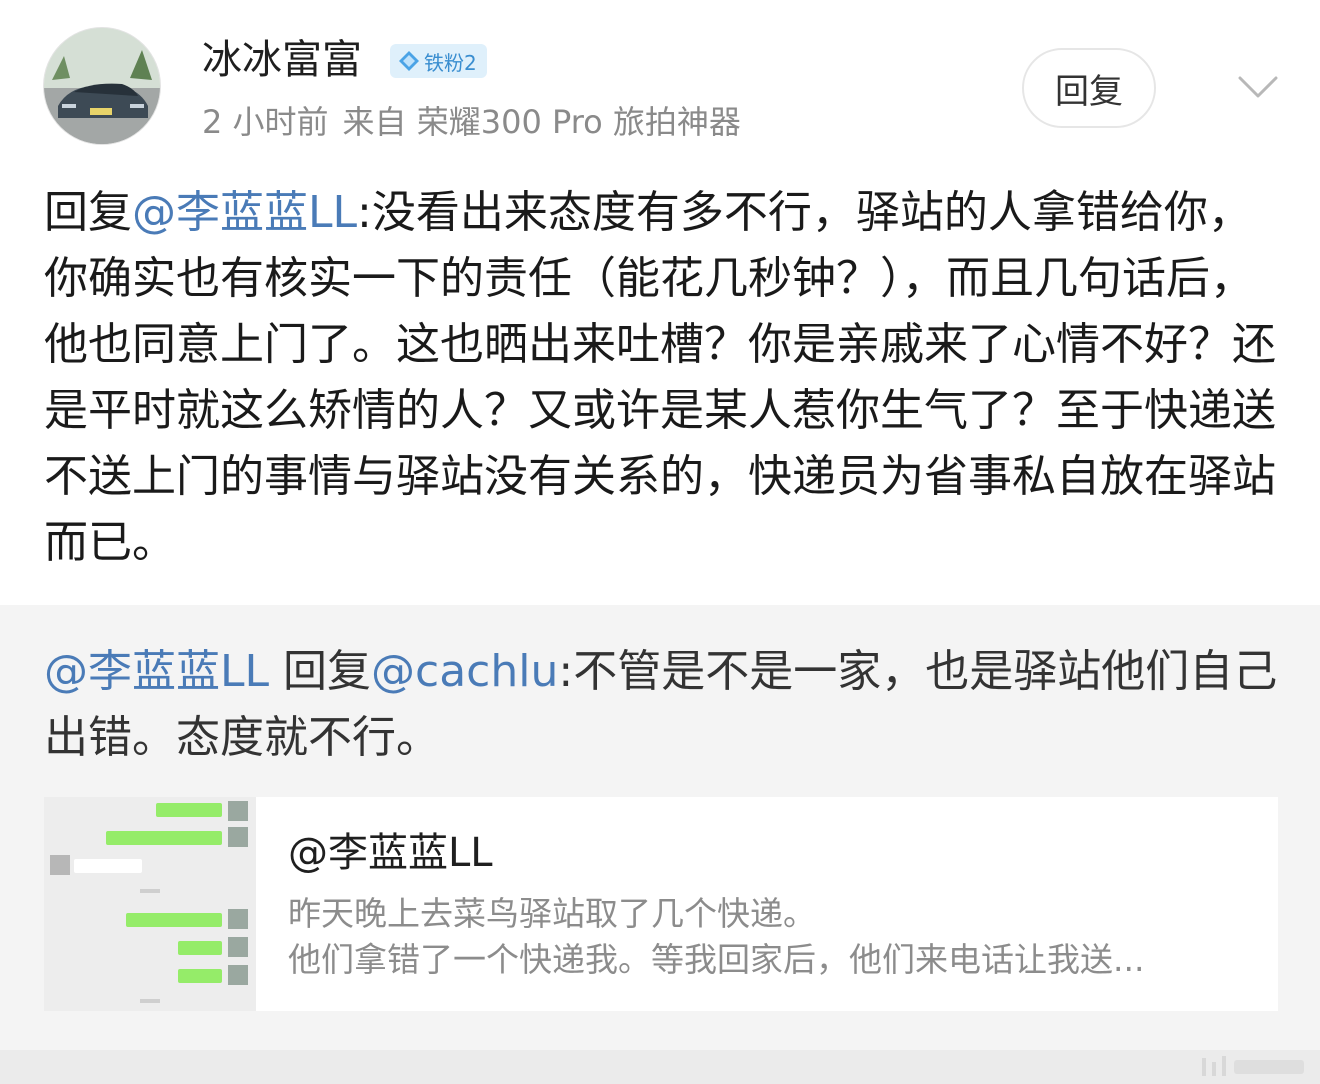  What do you see at coordinates (552, 913) in the screenshot?
I see `card-excerpt-line-1: 昨天晚上去菜鸟驿站取了几个快递。` at bounding box center [552, 913].